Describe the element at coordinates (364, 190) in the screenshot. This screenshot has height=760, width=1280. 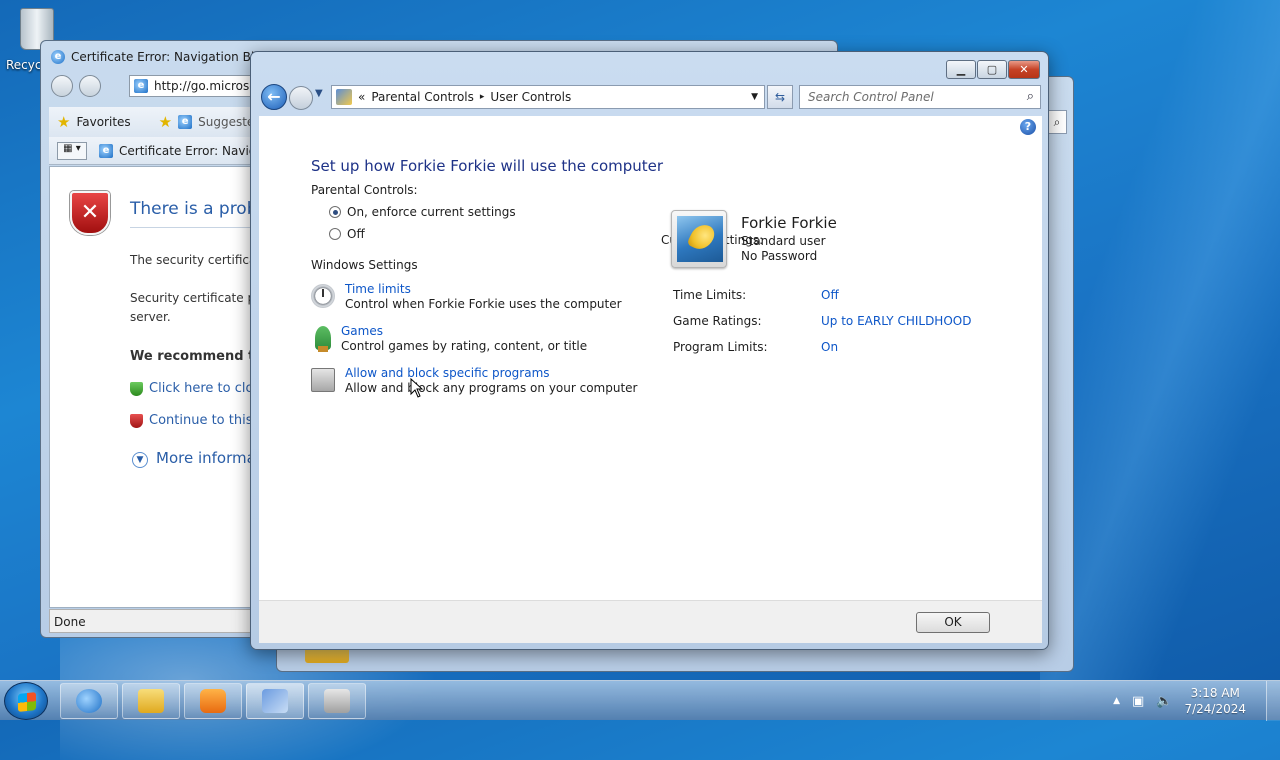
I see `parental-controls-label: Parental Controls:` at that location.